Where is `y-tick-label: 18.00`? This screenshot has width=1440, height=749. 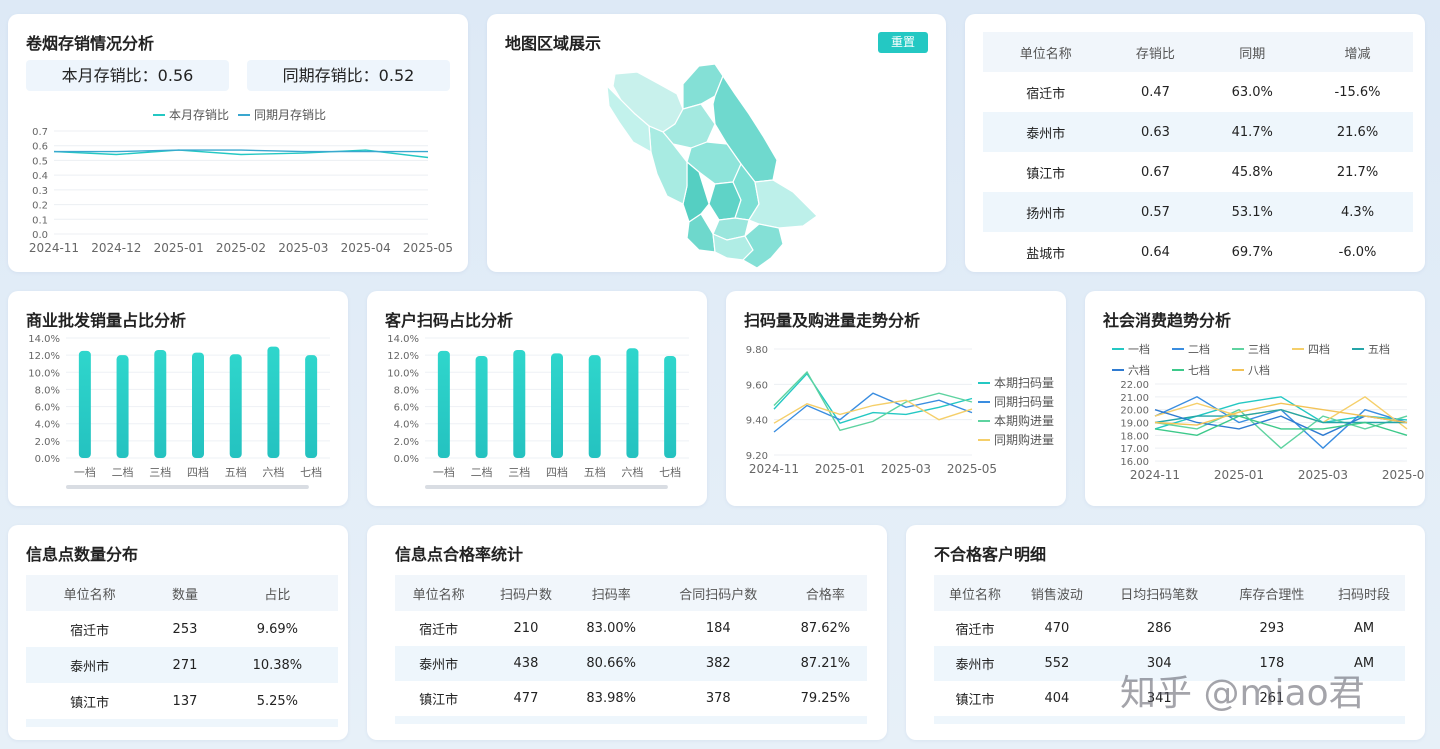
y-tick-label: 18.00 is located at coordinates (1134, 436).